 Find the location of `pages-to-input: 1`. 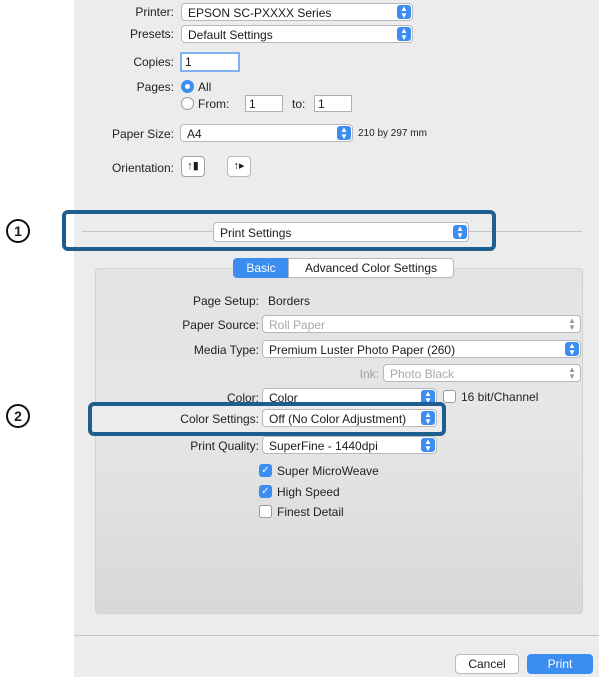

pages-to-input: 1 is located at coordinates (333, 103).